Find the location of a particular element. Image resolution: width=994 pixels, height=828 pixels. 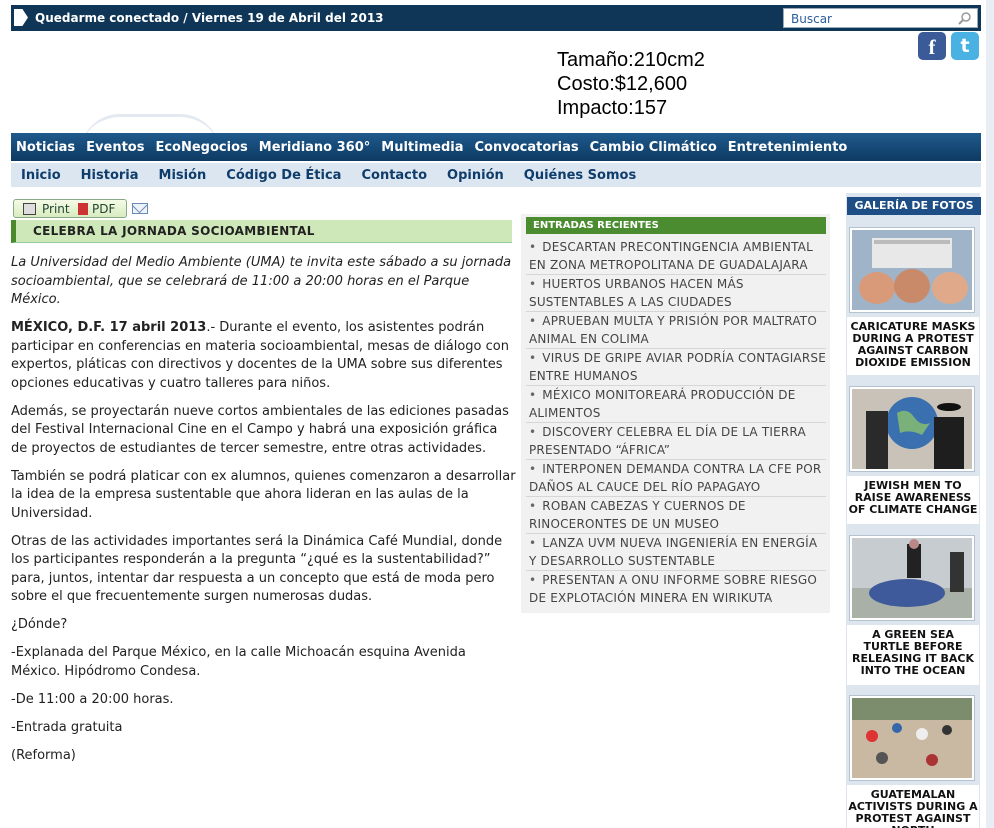

nav-item-noticias: Noticias is located at coordinates (45, 147).